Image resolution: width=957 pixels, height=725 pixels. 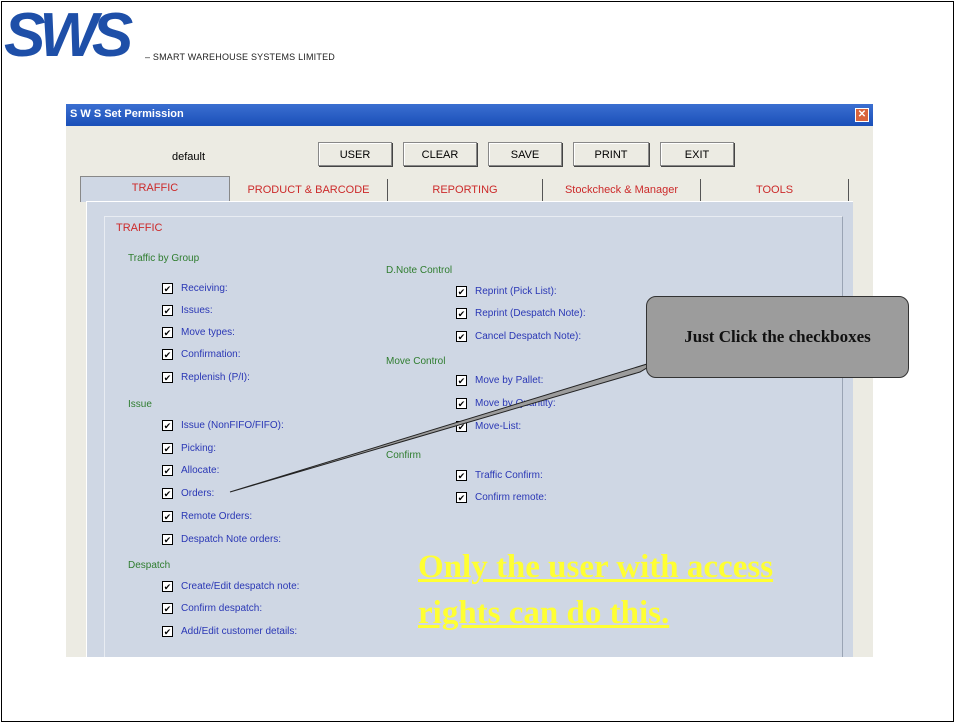 I want to click on print-button: PRINT, so click(x=611, y=154).